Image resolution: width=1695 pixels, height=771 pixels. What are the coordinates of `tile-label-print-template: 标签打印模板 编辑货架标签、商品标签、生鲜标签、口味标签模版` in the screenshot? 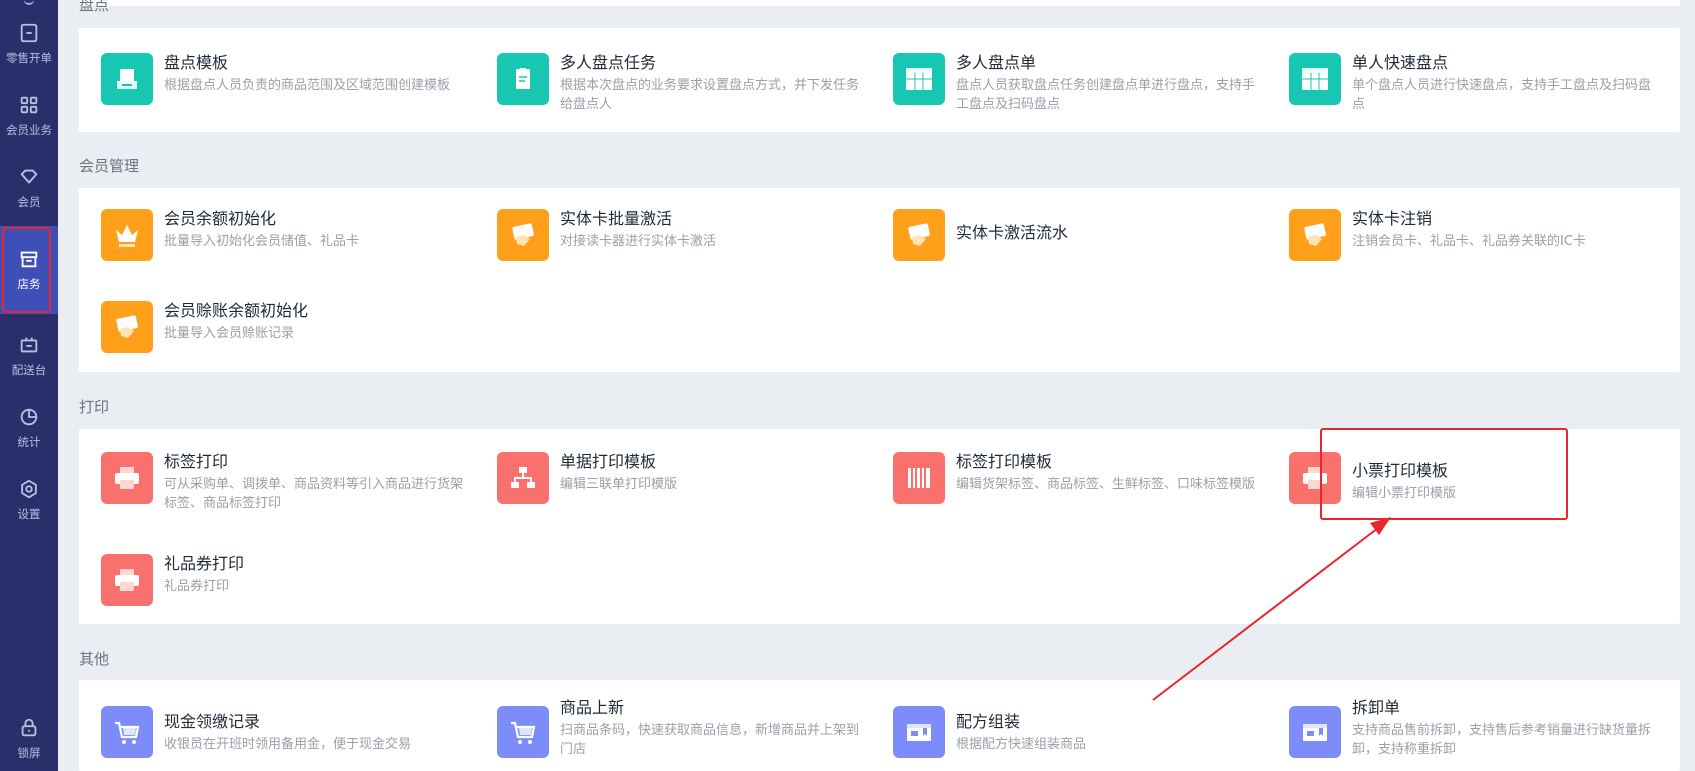 It's located at (1078, 481).